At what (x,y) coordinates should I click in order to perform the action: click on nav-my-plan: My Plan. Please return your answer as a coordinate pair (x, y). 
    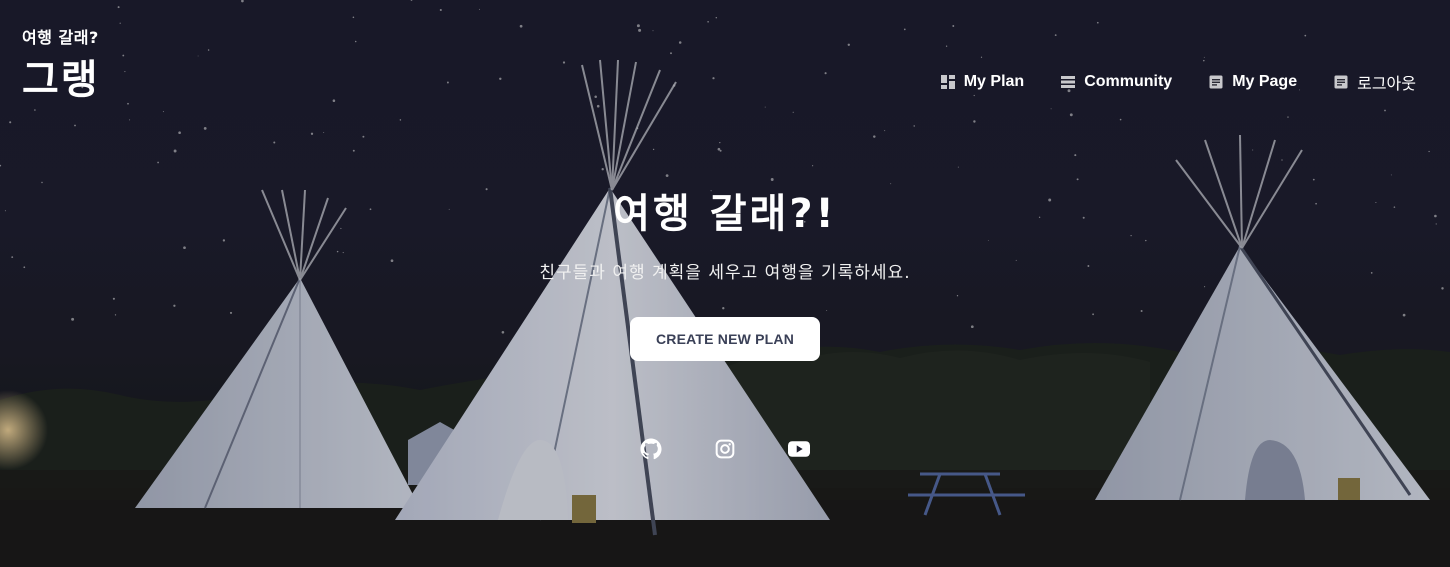
    Looking at the image, I should click on (982, 82).